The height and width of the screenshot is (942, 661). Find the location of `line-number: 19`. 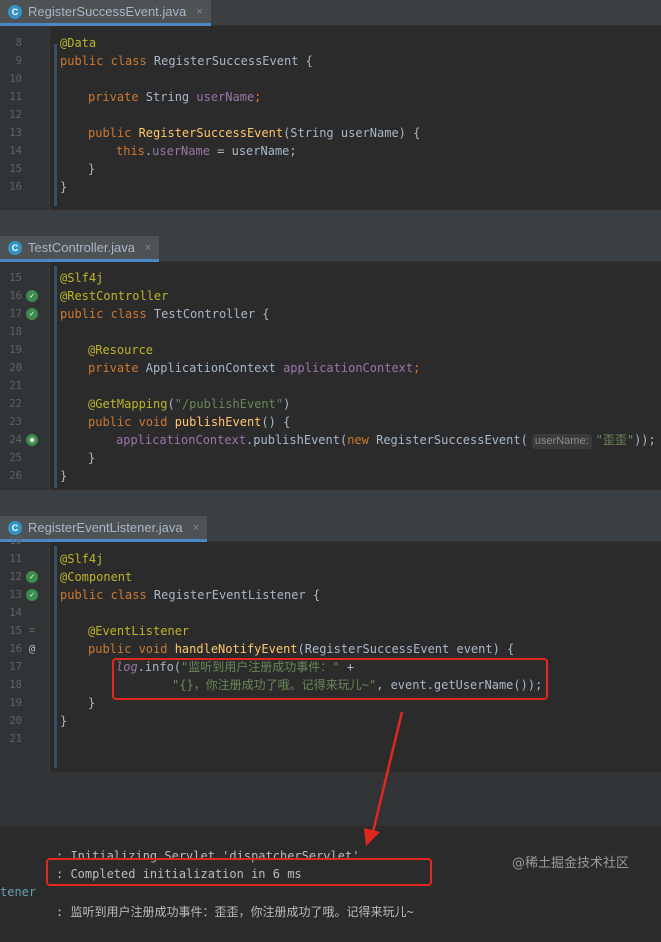

line-number: 19 is located at coordinates (15, 703).